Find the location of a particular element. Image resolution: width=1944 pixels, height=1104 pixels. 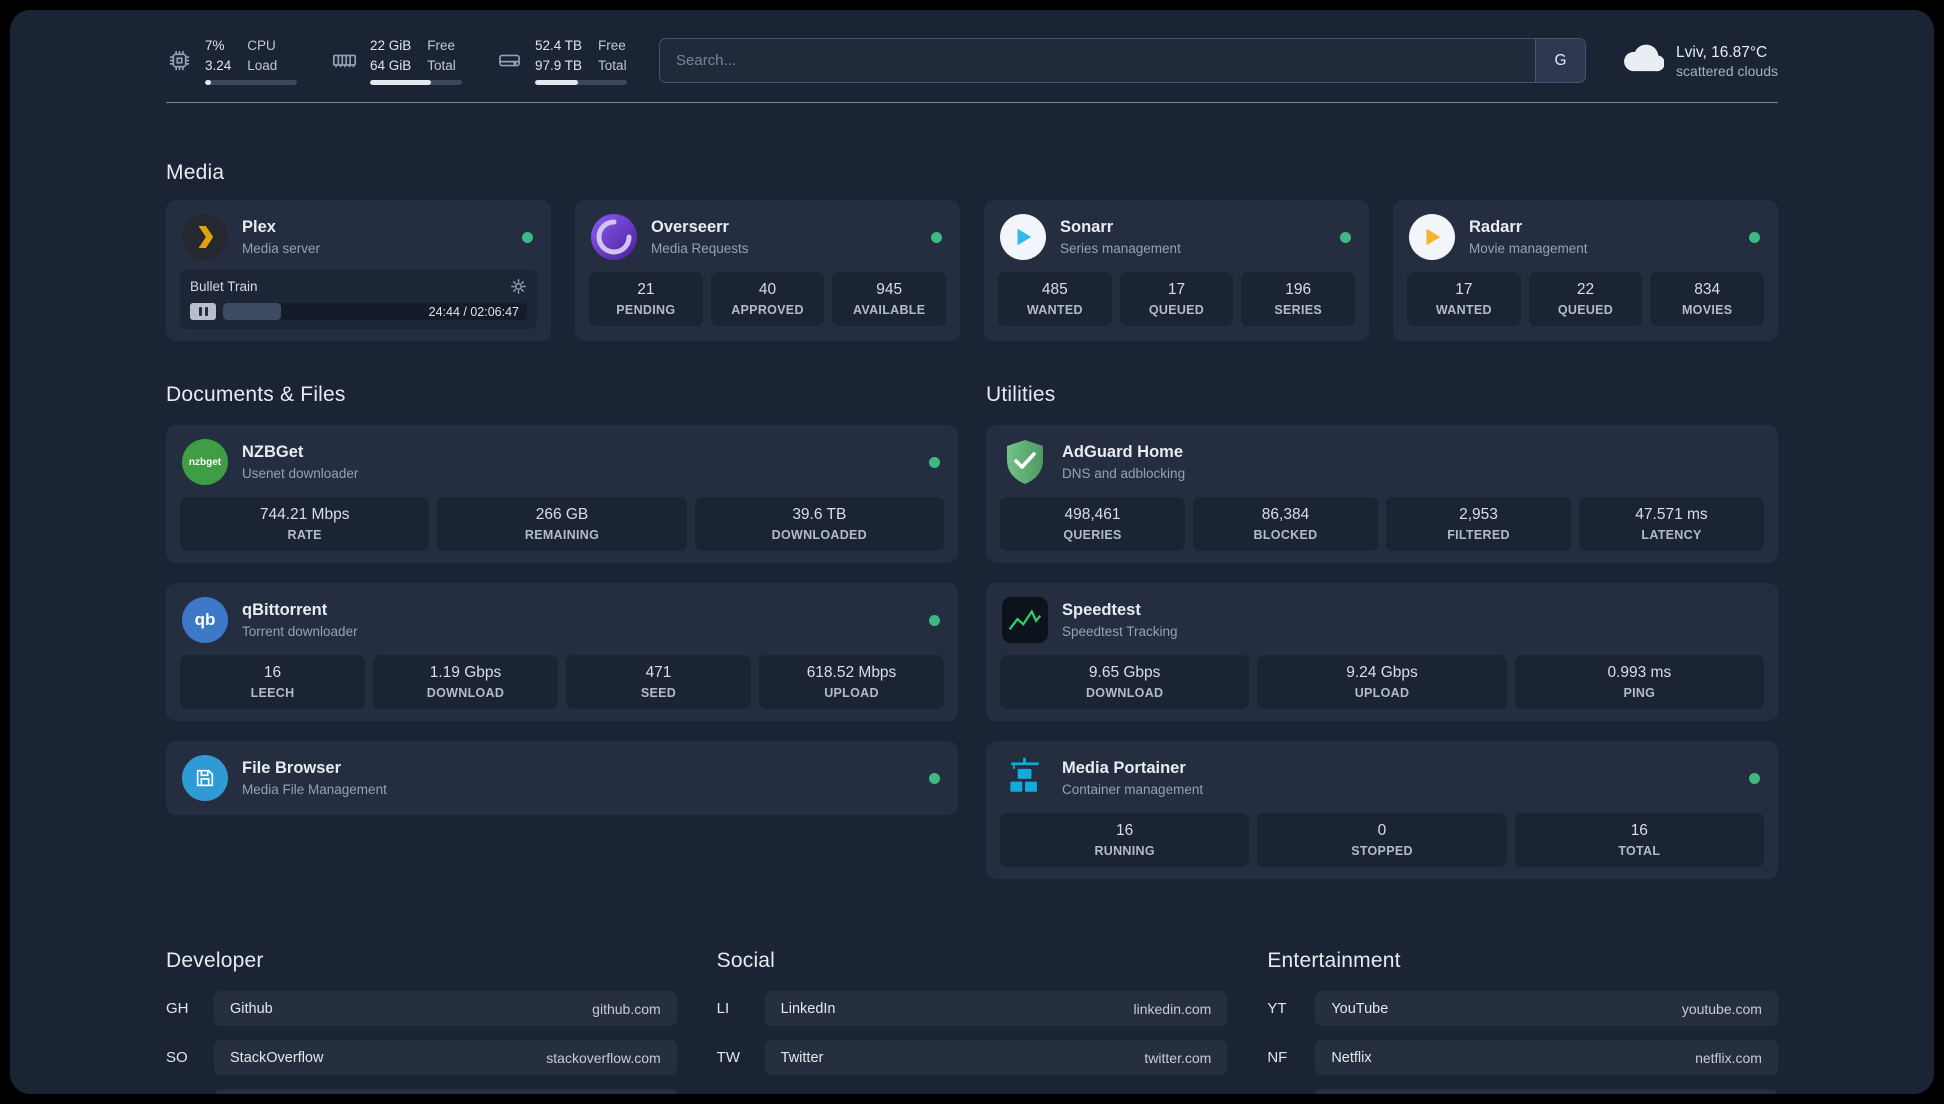

search-engine-button: G is located at coordinates (1560, 61).